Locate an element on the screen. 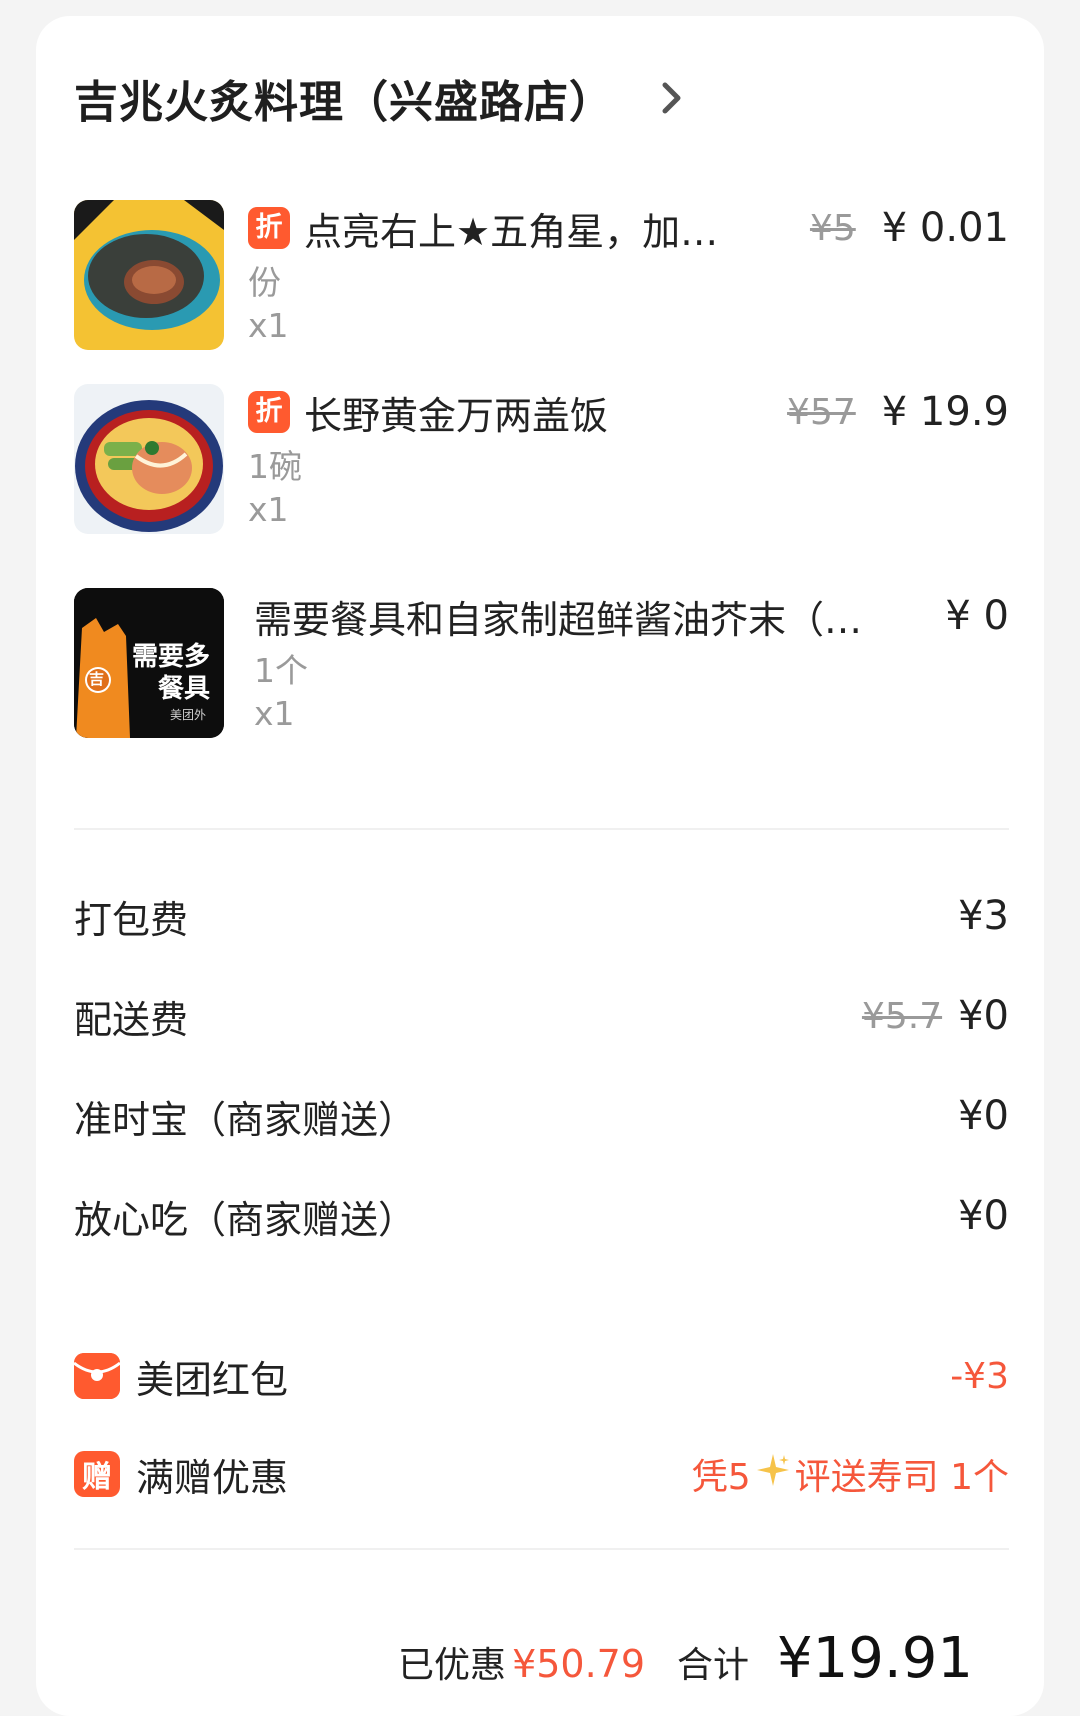 This screenshot has height=1716, width=1080. saved-label: 已优惠 is located at coordinates (452, 1665).